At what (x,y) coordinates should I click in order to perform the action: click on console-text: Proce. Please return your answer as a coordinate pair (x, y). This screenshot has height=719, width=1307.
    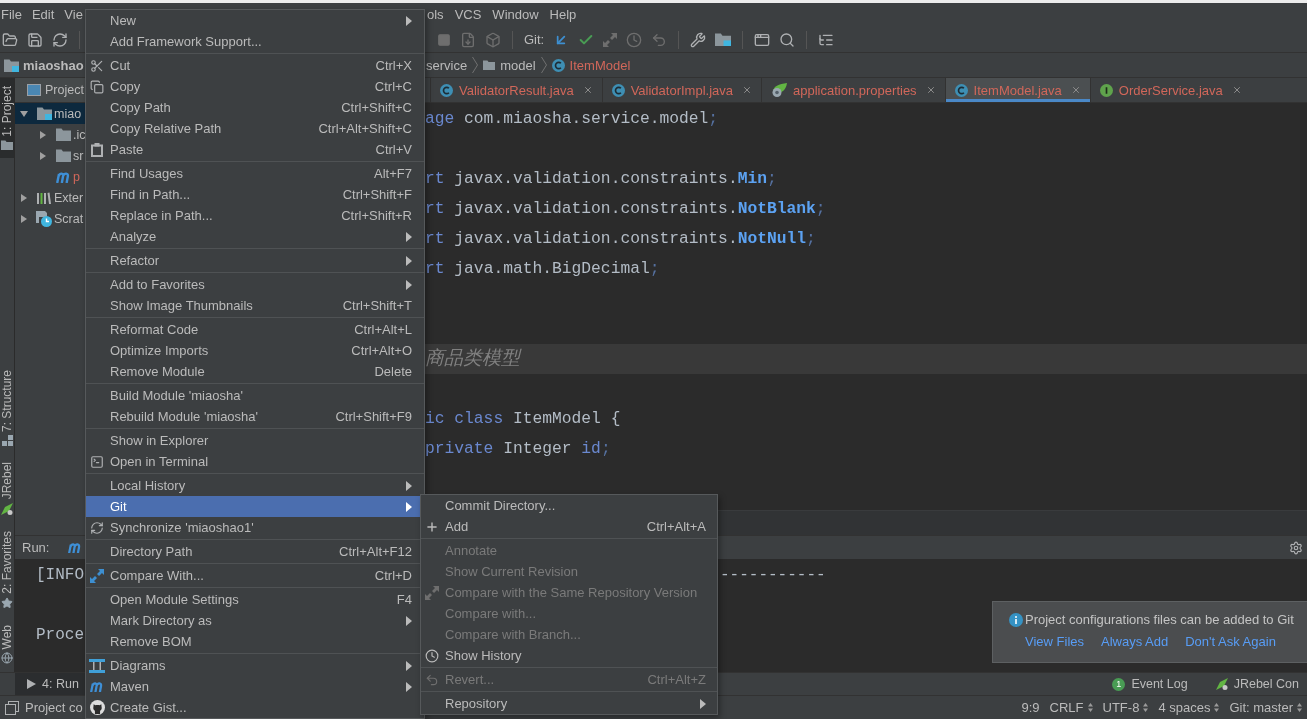
    Looking at the image, I should click on (60, 635).